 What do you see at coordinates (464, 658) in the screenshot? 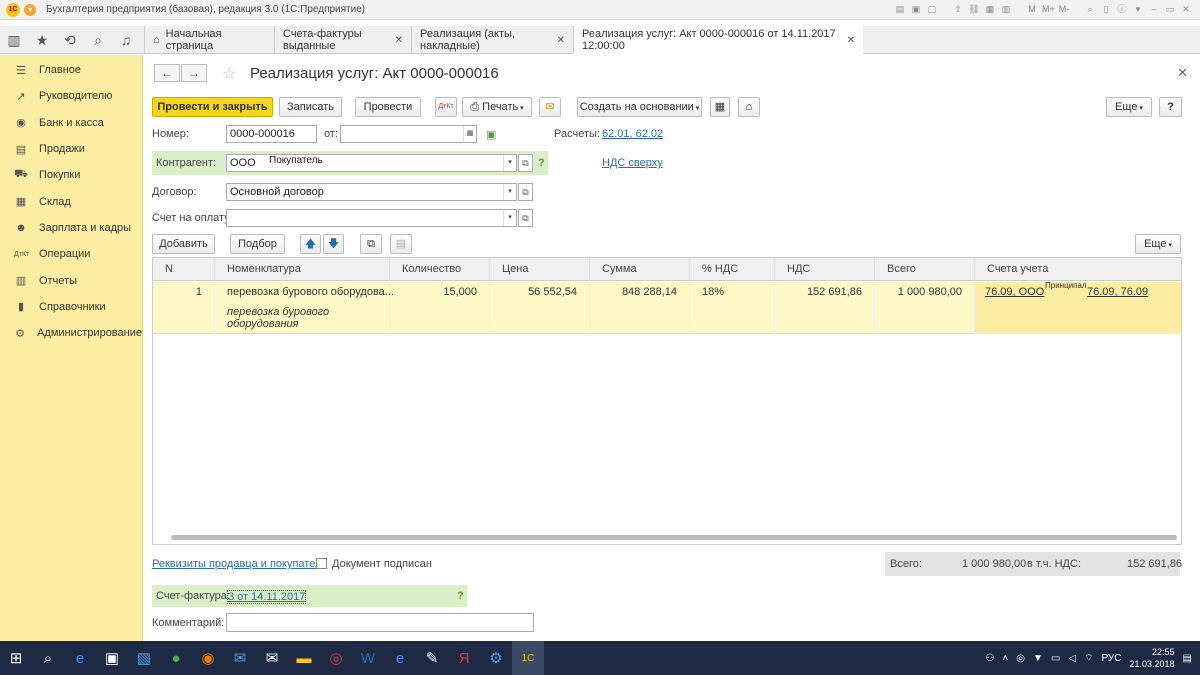
I see `yandex-icon: Я` at bounding box center [464, 658].